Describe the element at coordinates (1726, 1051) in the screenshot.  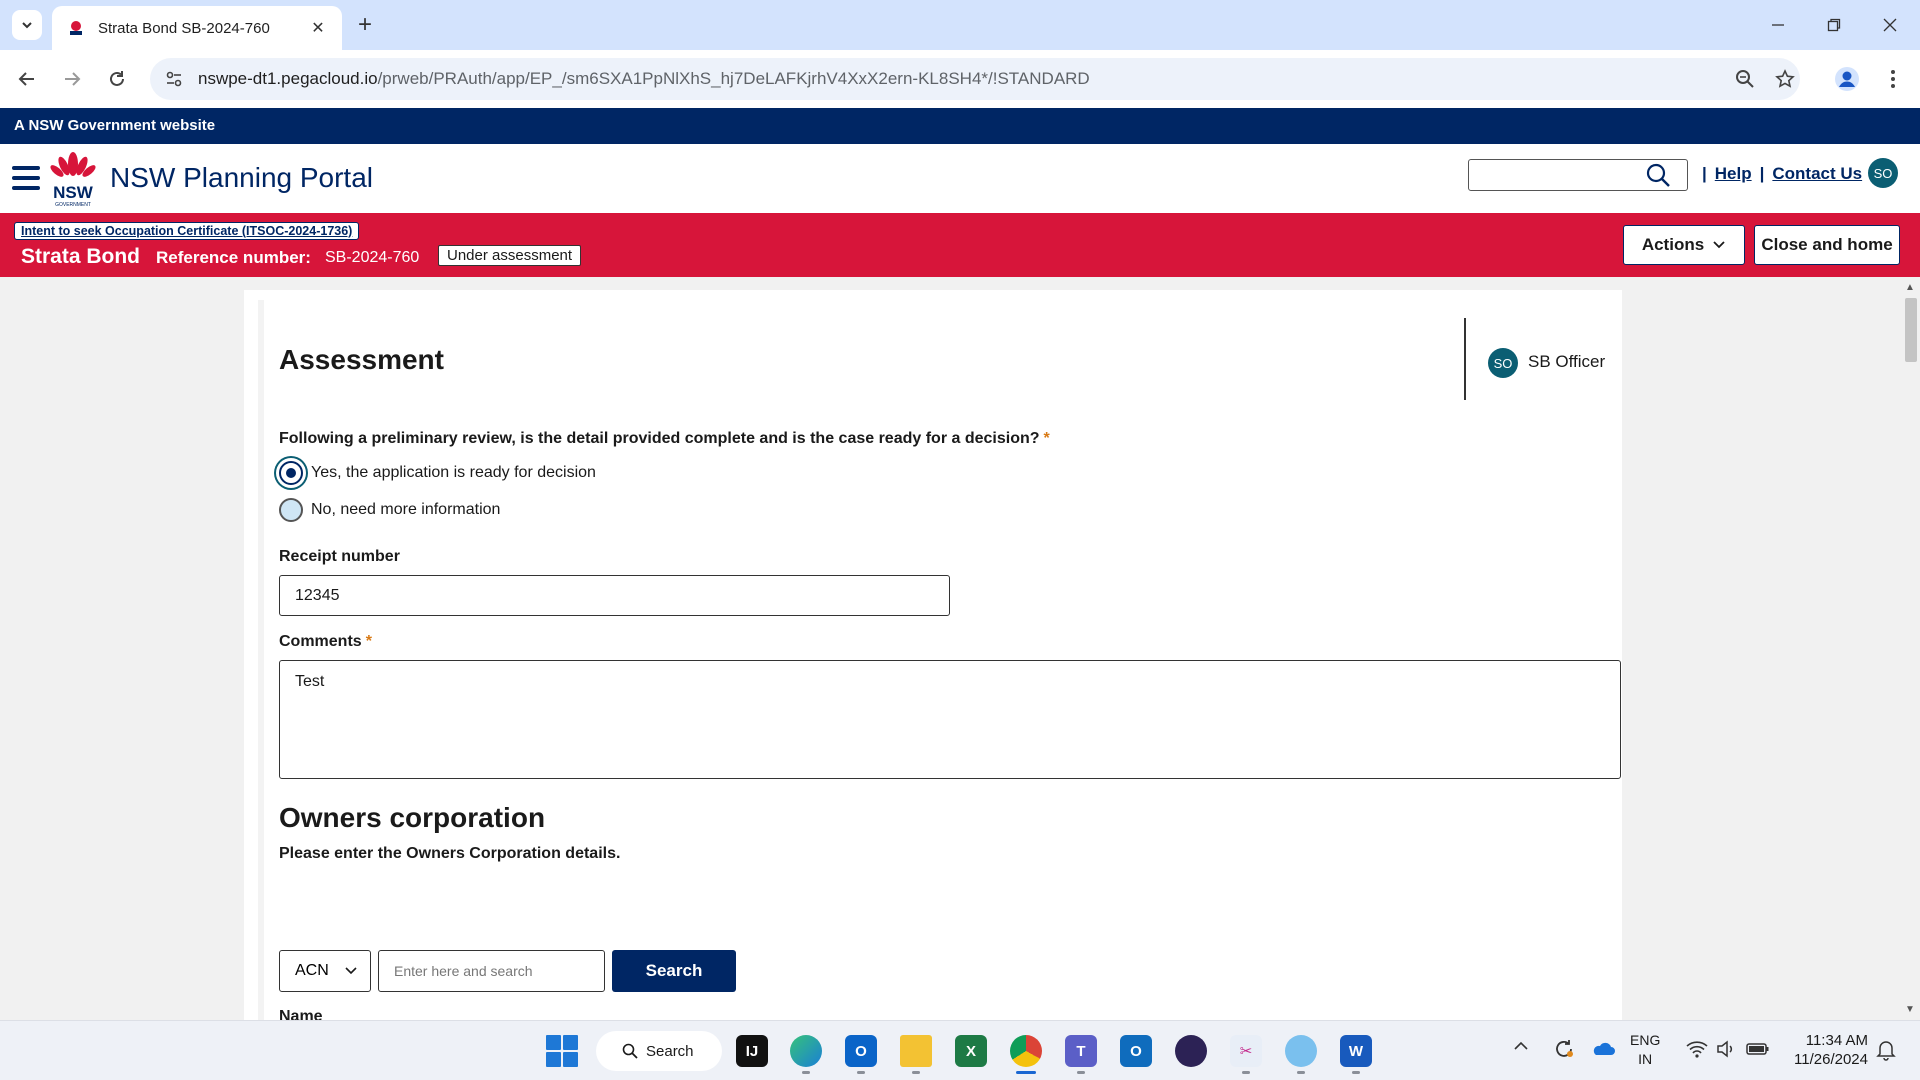
I see `volume-icon` at that location.